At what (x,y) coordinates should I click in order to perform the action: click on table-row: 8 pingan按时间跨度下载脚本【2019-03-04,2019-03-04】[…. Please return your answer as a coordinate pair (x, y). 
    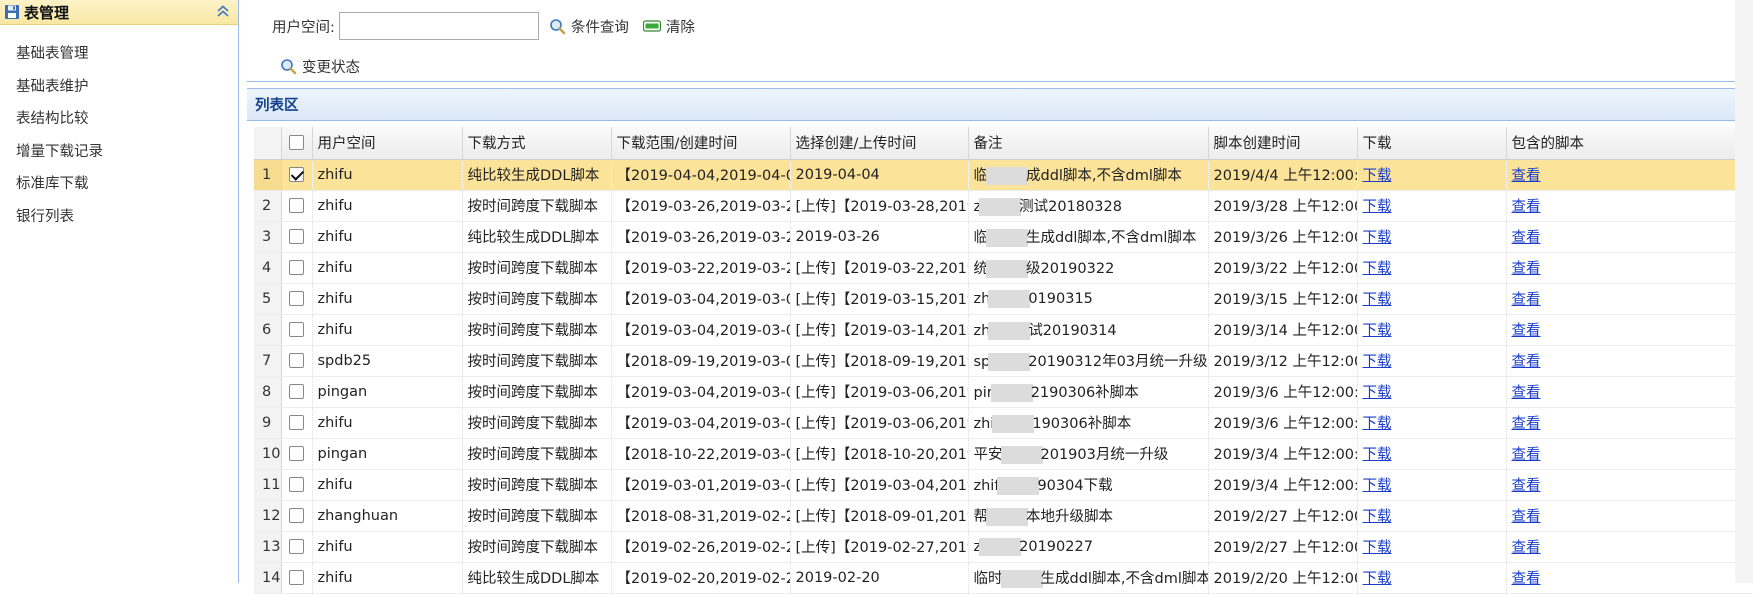
    Looking at the image, I should click on (1003, 392).